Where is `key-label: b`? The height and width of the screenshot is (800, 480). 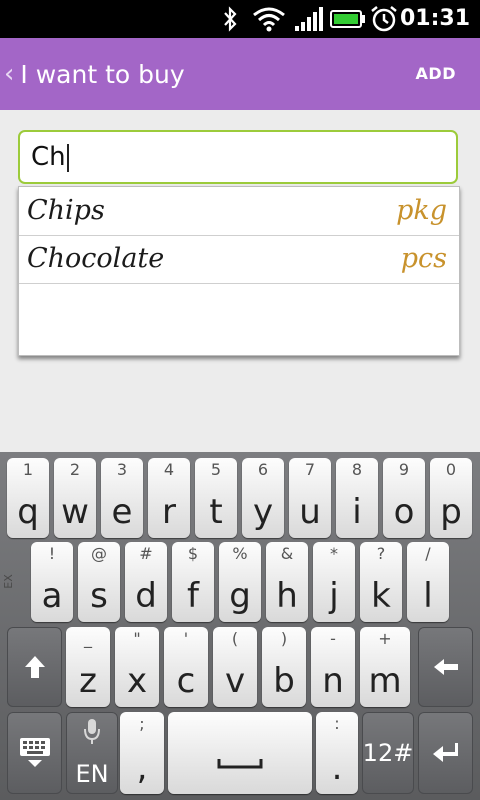 key-label: b is located at coordinates (284, 681).